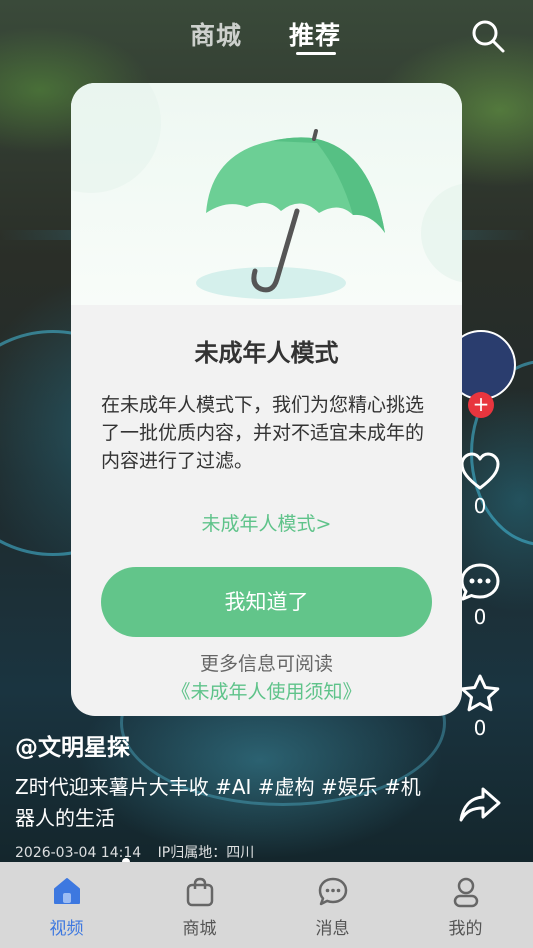 The height and width of the screenshot is (948, 533). What do you see at coordinates (66, 891) in the screenshot?
I see `home-icon` at bounding box center [66, 891].